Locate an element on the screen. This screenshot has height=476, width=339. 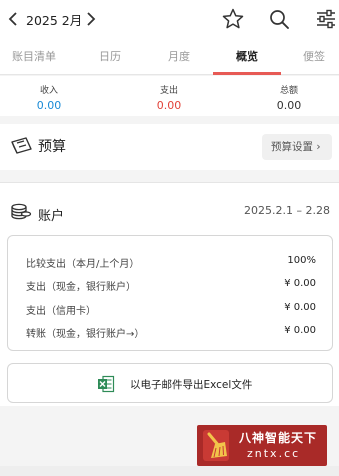
stat-label: 转账（现金，银行账户→） is located at coordinates (85, 334).